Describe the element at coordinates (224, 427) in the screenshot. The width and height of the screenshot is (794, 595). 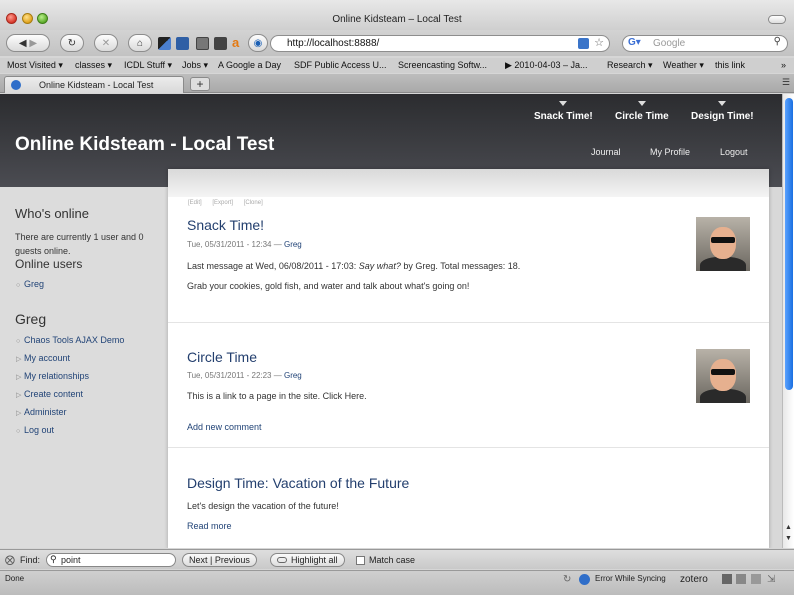
I see `add-new-comment-link: Add new comment` at that location.